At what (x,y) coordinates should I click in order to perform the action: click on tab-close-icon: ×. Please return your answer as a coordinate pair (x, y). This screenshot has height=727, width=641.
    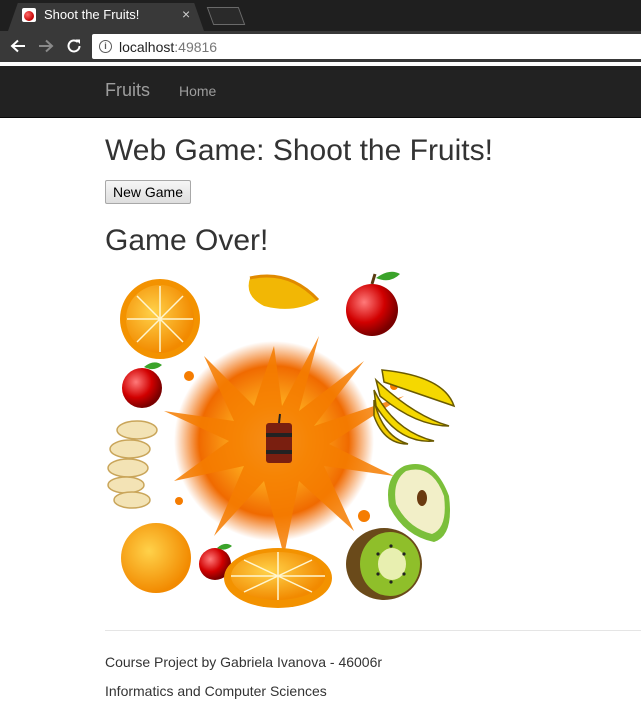
    Looking at the image, I should click on (186, 14).